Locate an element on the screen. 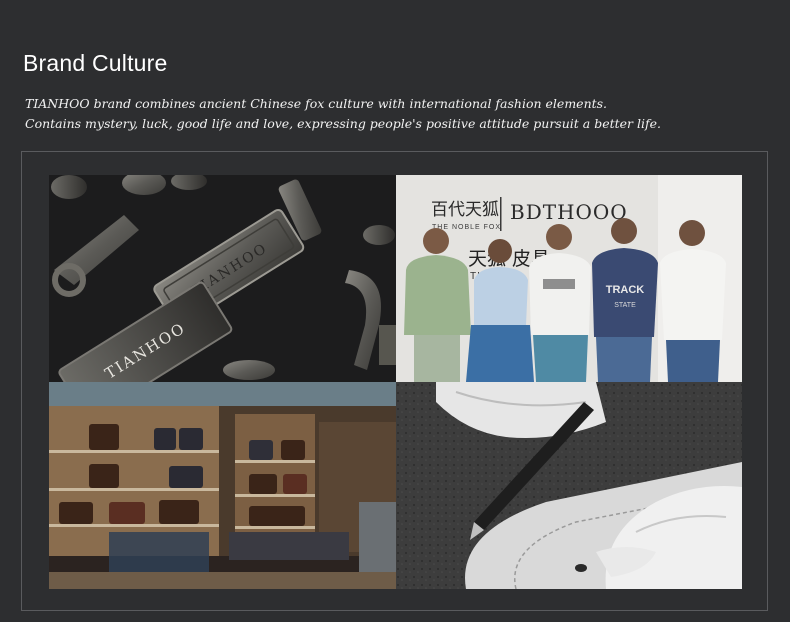 This screenshot has width=790, height=622. leather-craft-photo is located at coordinates (569, 485).